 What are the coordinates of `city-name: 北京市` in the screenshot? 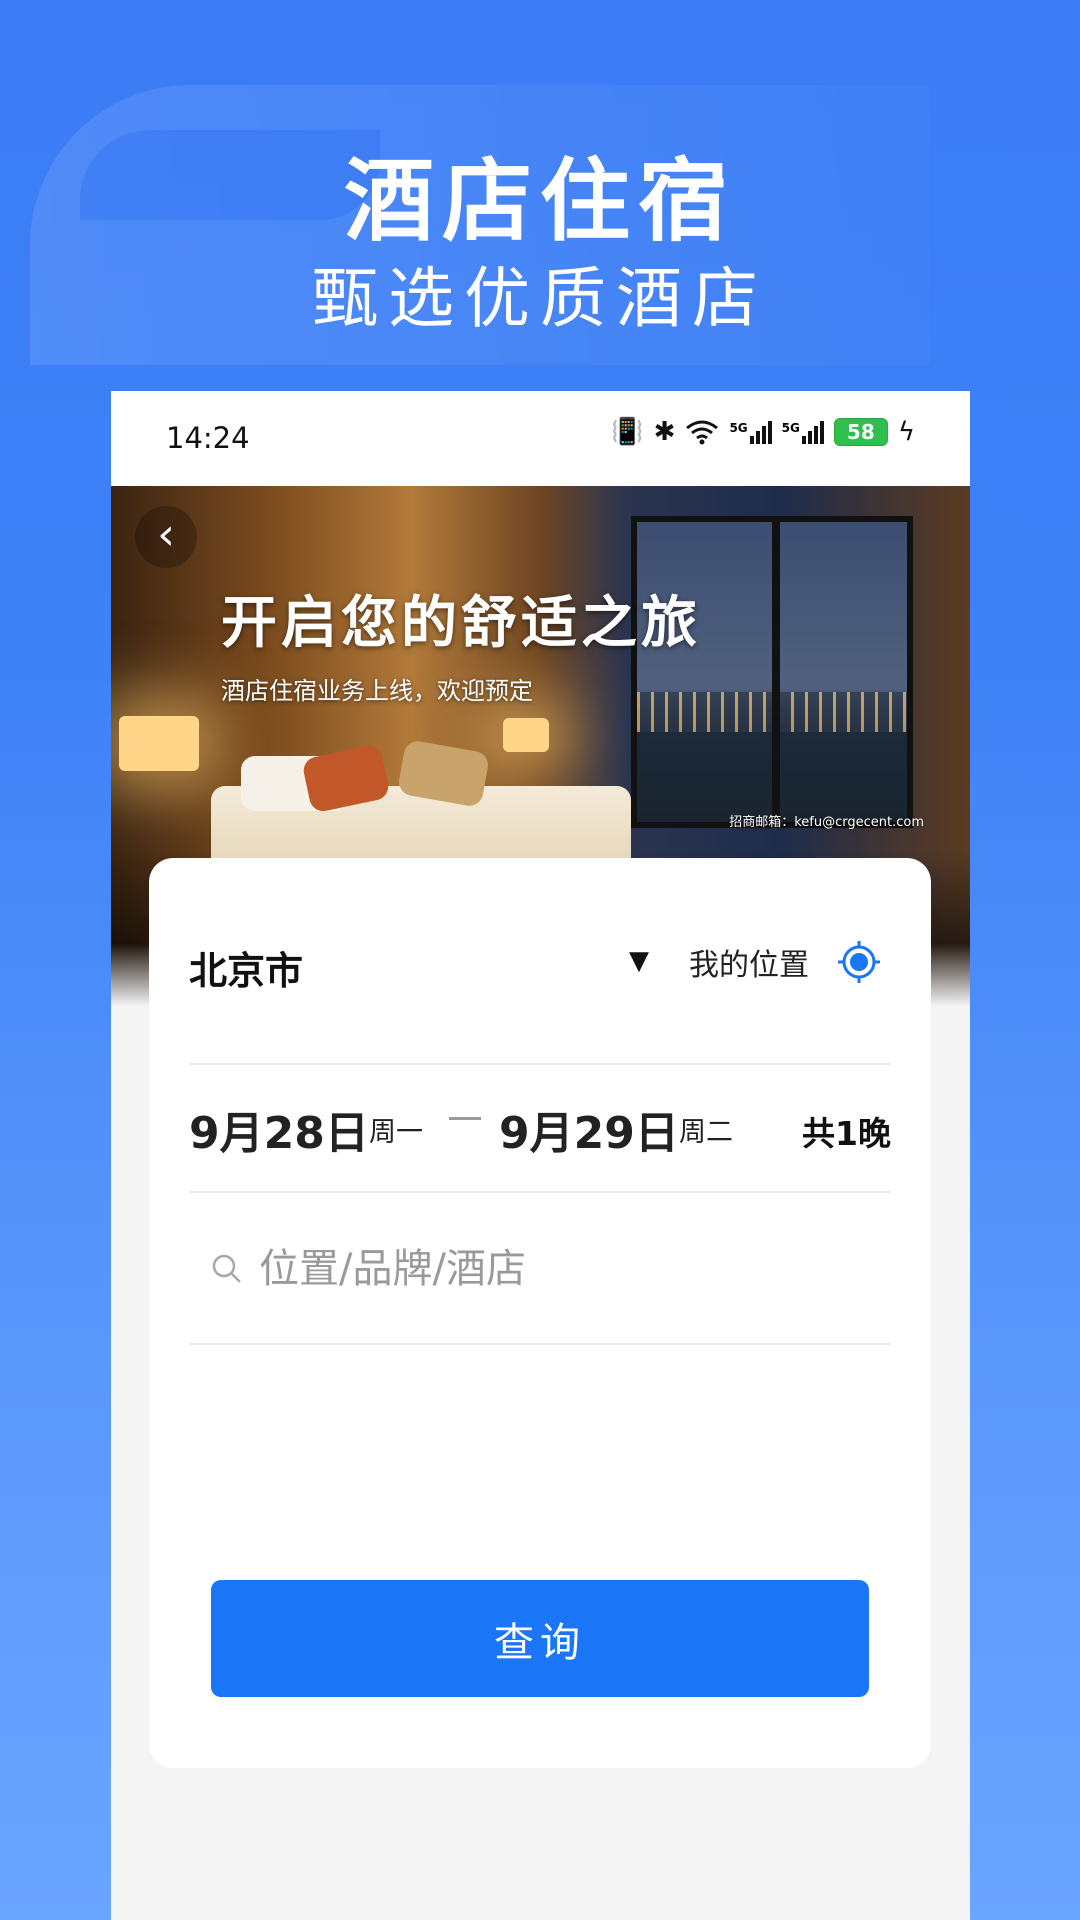 It's located at (246, 967).